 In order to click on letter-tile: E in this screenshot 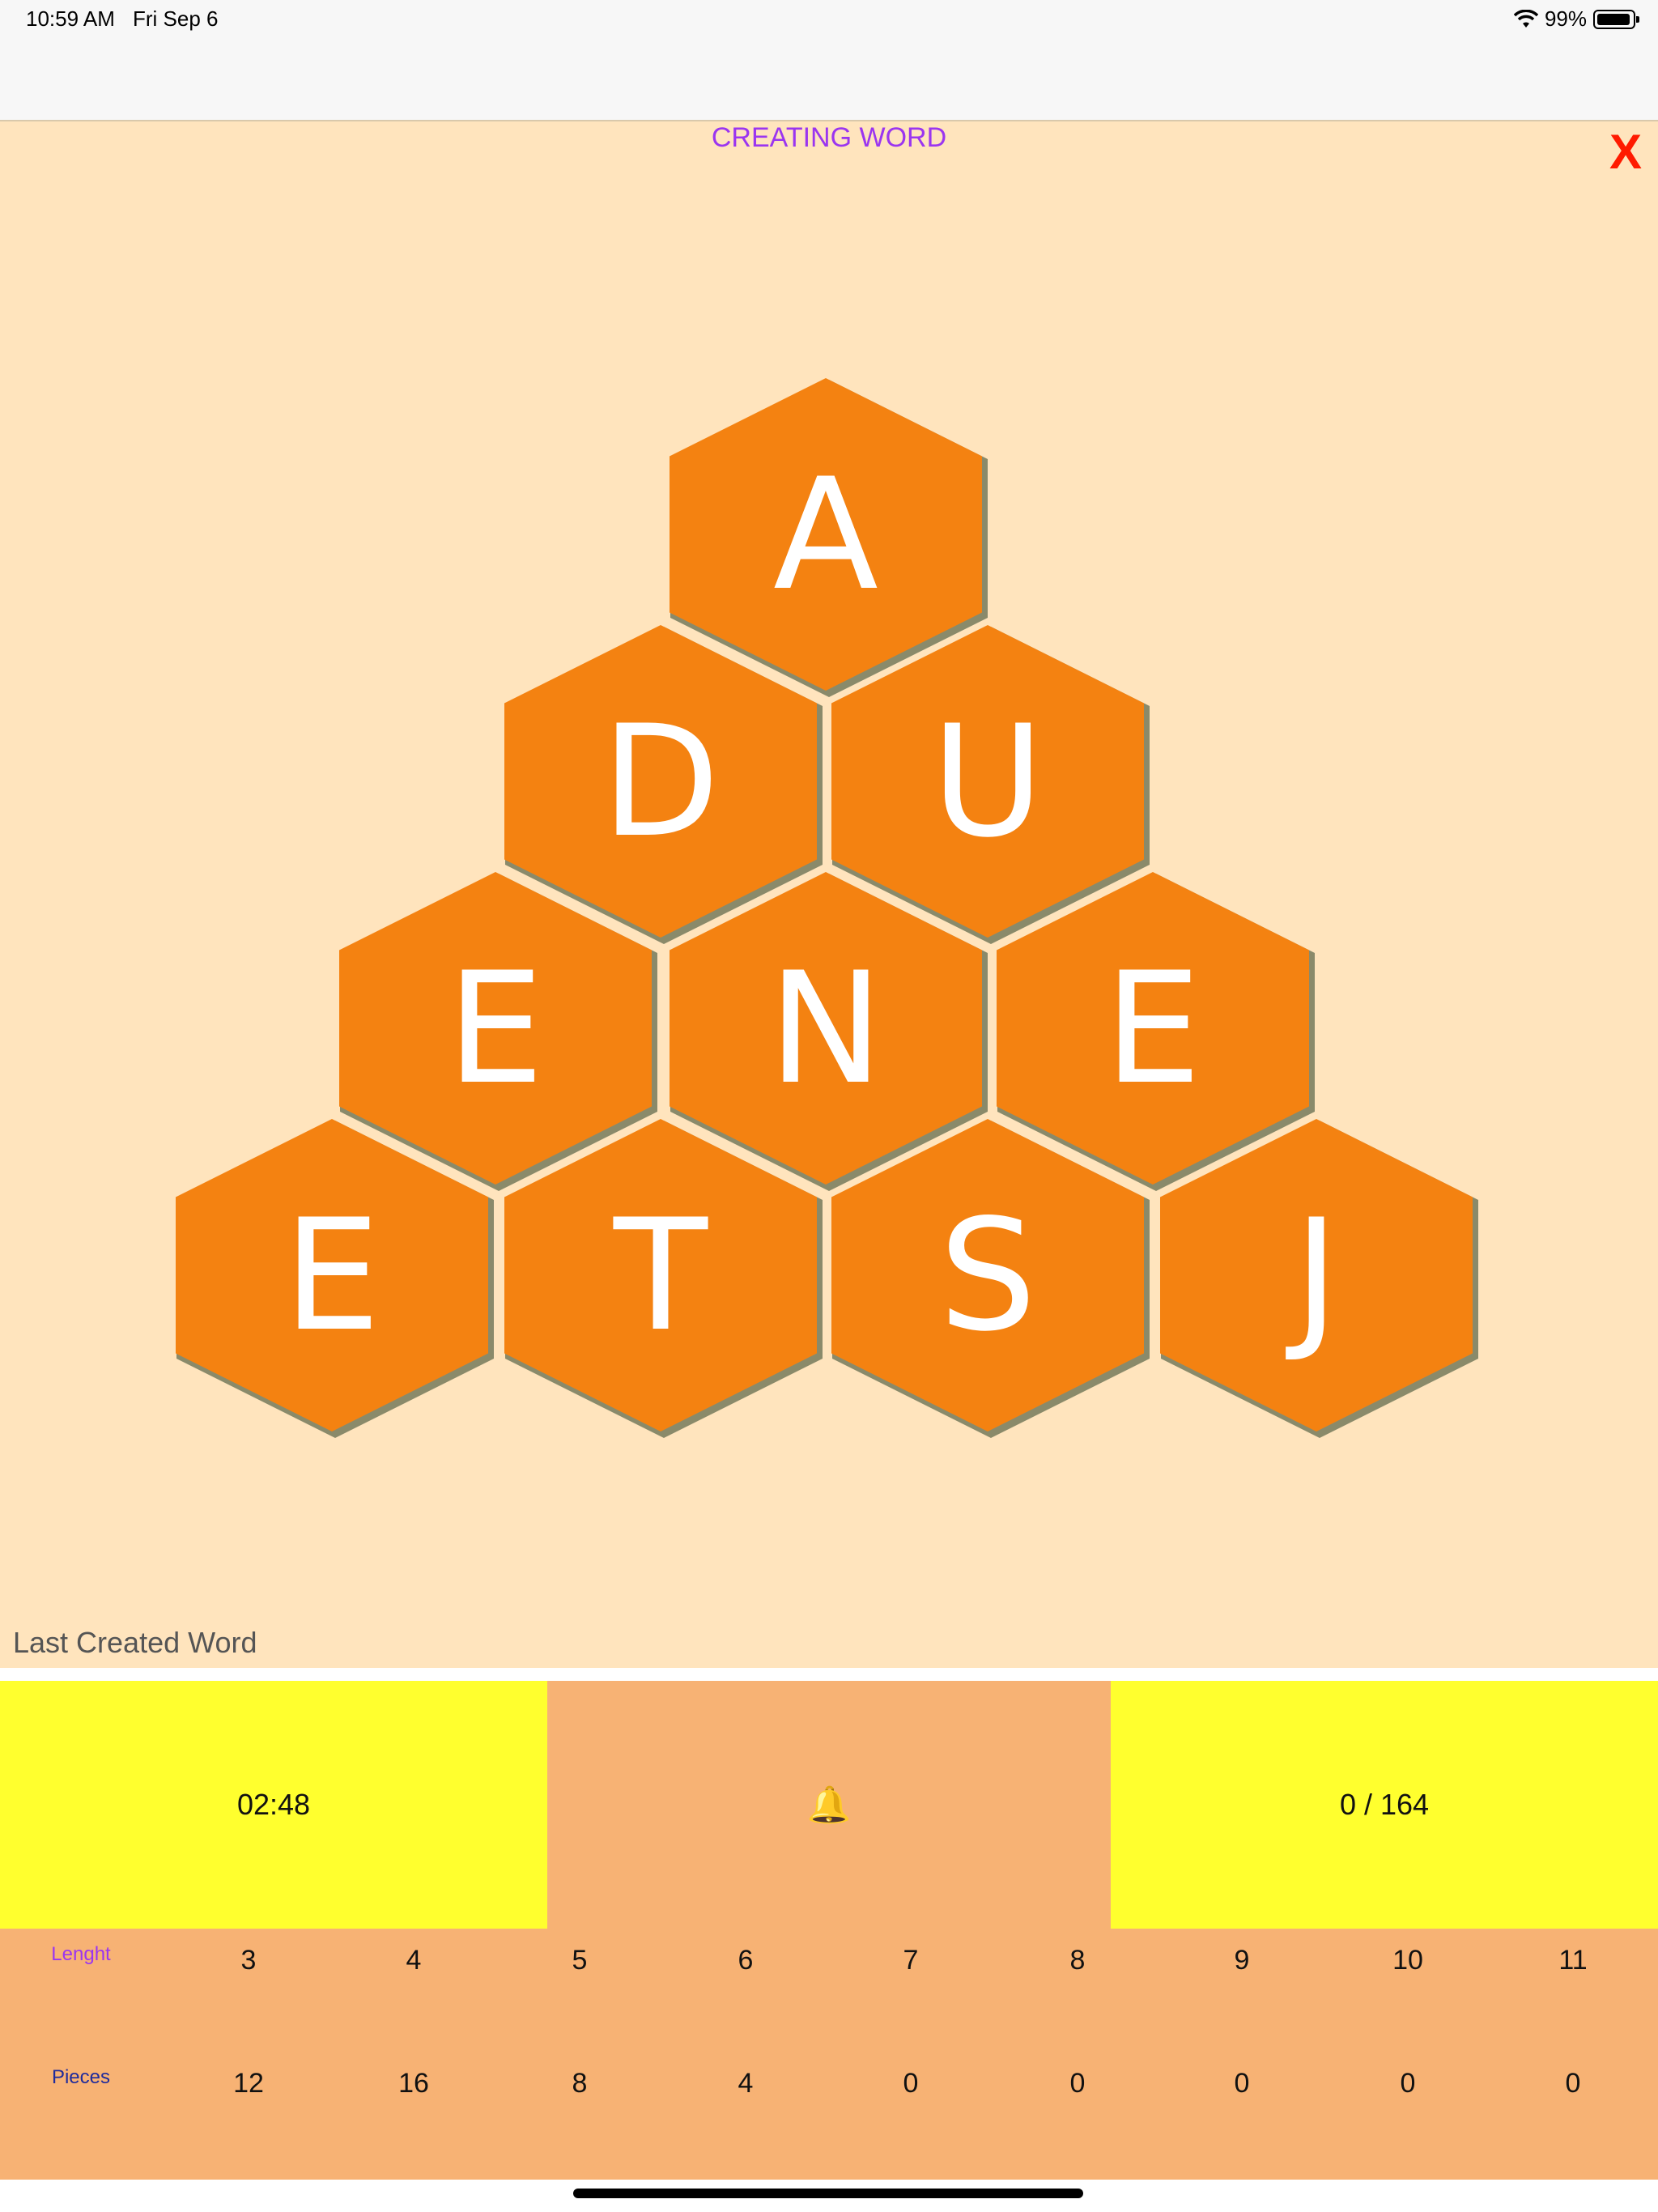, I will do `click(333, 1278)`.